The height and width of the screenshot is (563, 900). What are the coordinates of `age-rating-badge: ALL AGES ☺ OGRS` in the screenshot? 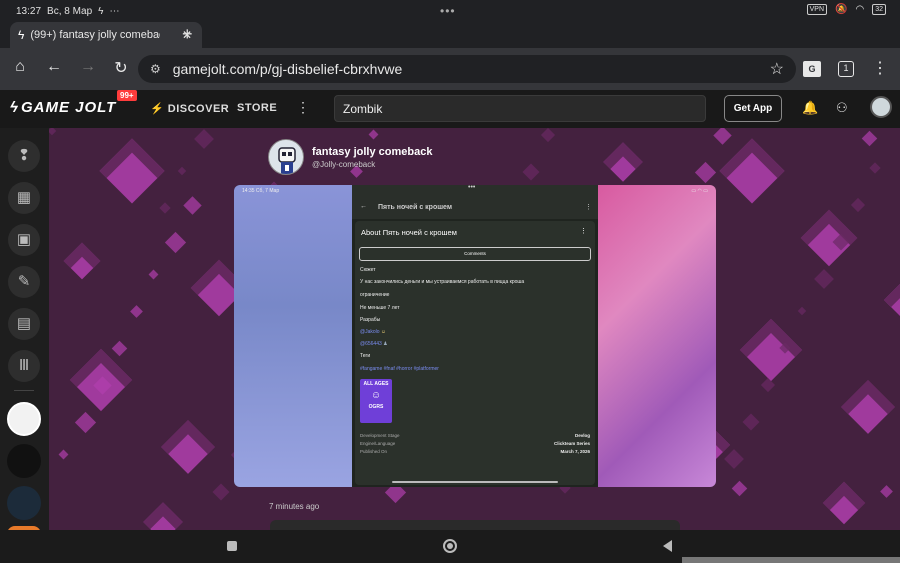 It's located at (376, 401).